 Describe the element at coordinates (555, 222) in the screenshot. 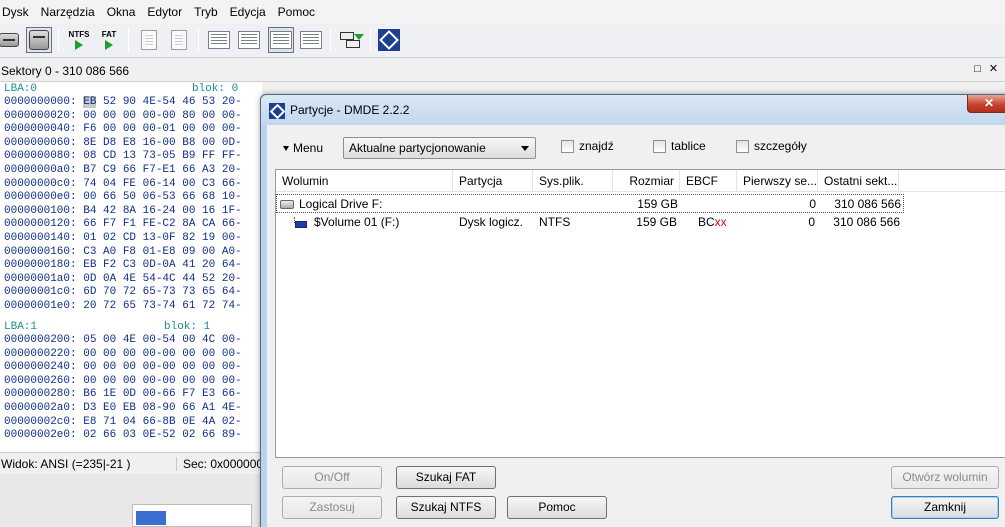

I see `filesystem: NTFS` at that location.